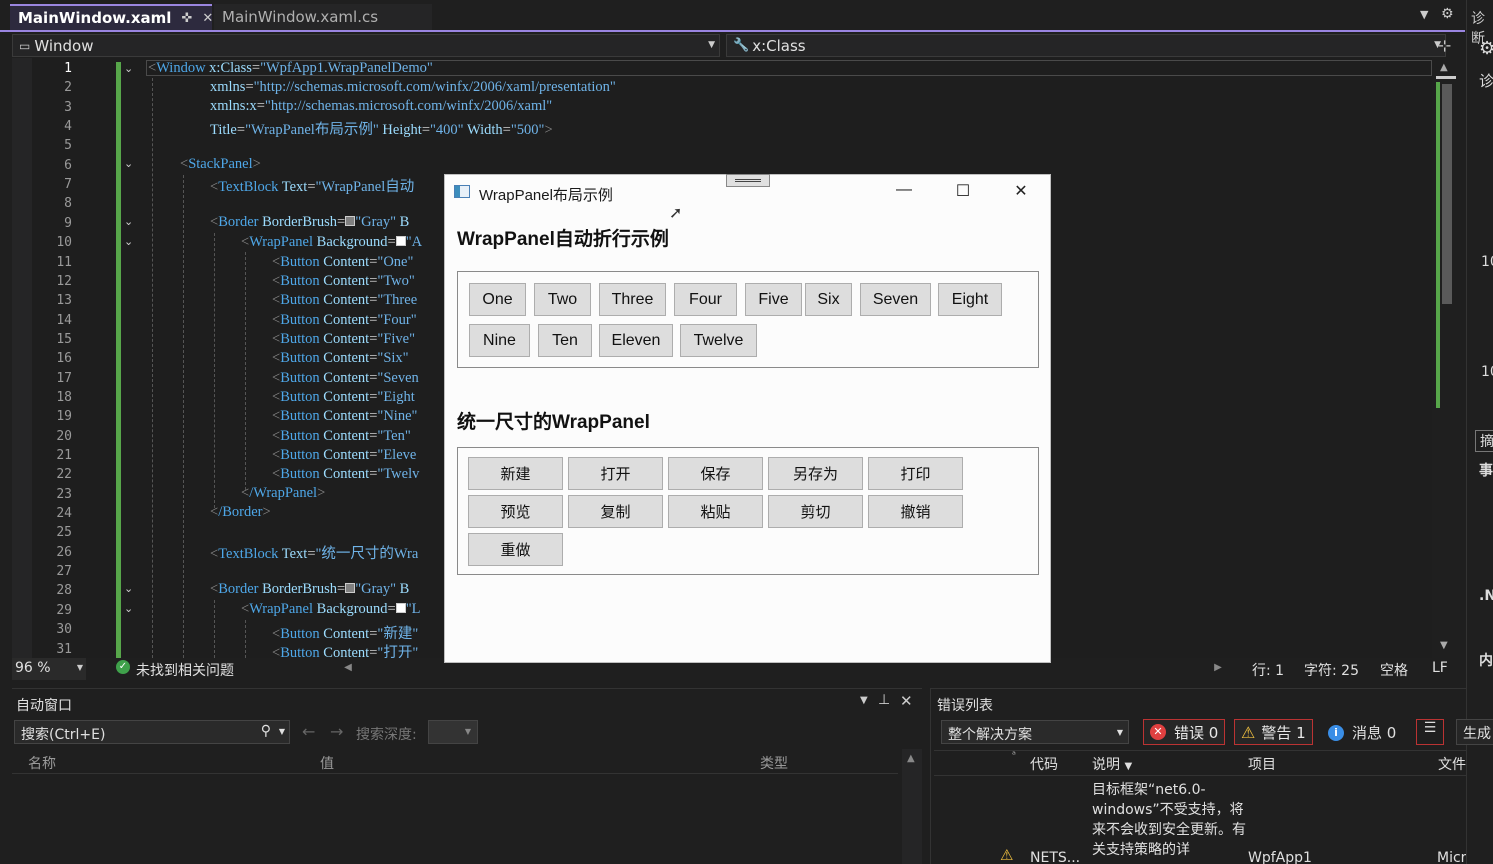 The image size is (1493, 864). I want to click on uniform-button: 粘贴, so click(715, 511).